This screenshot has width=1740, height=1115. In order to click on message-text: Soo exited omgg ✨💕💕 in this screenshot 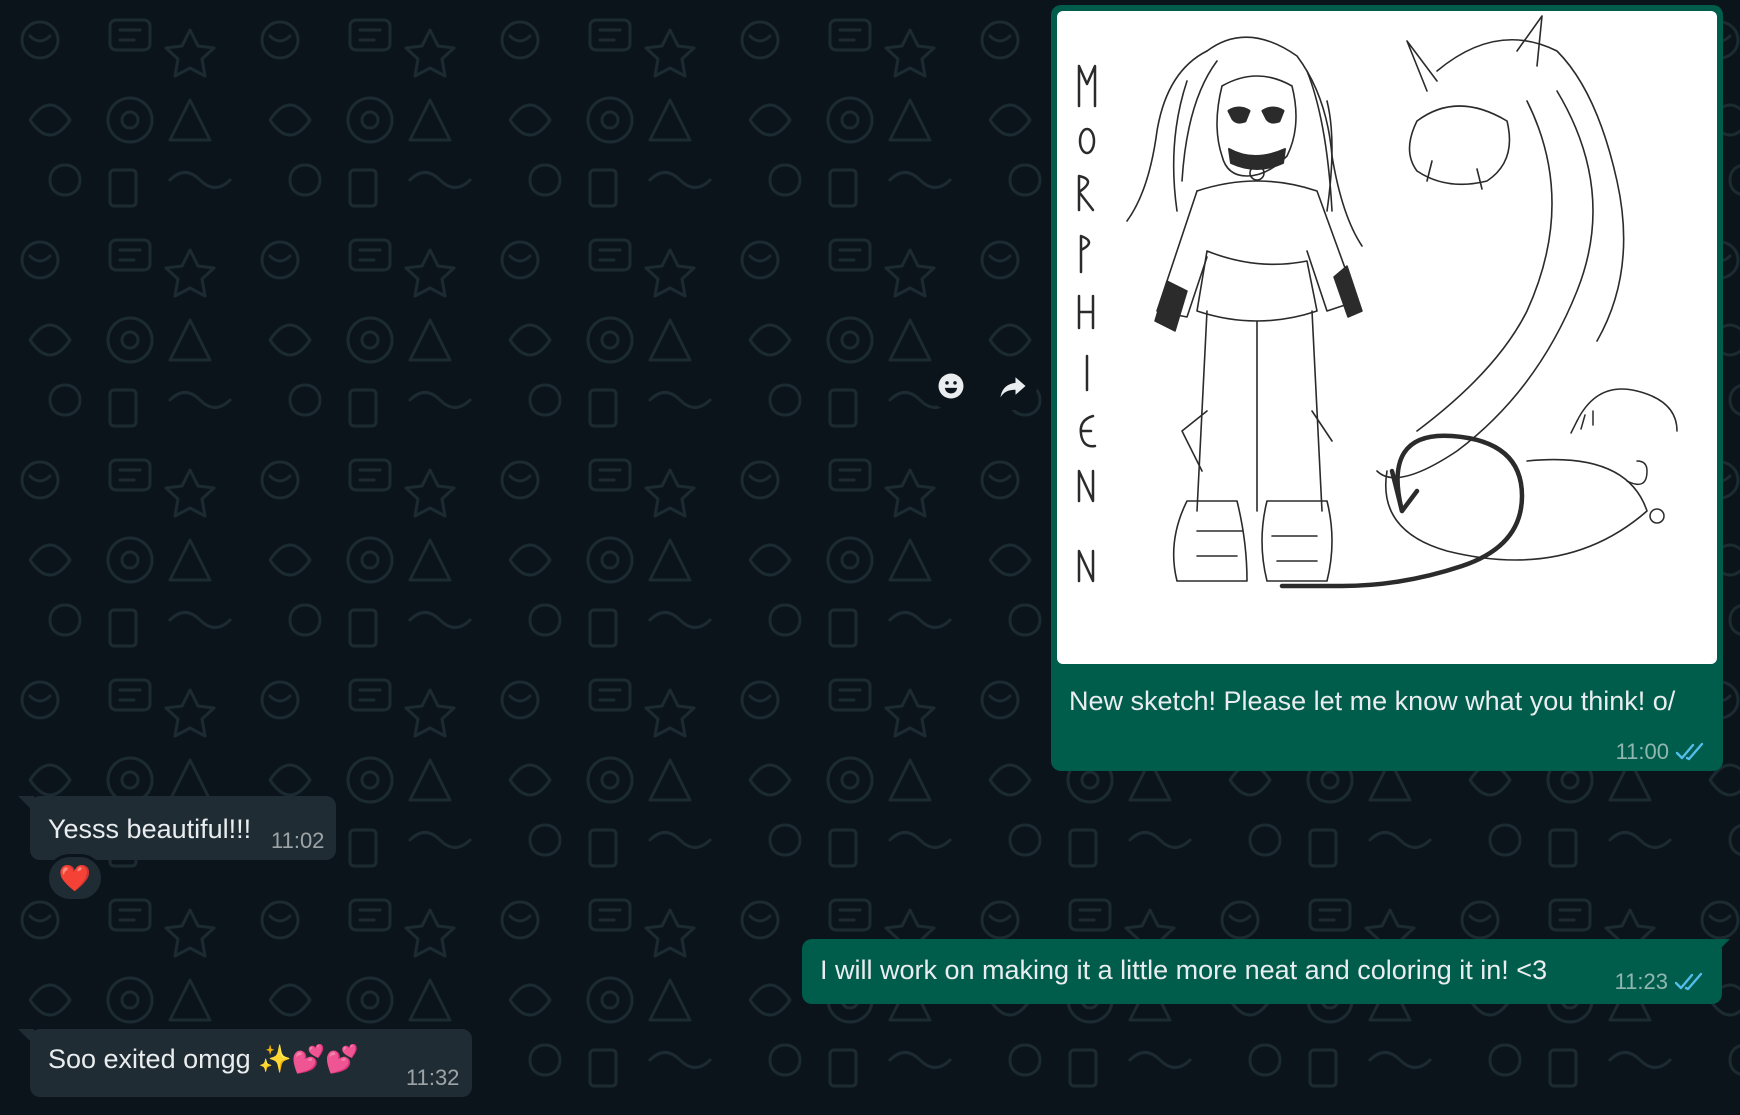, I will do `click(203, 1059)`.